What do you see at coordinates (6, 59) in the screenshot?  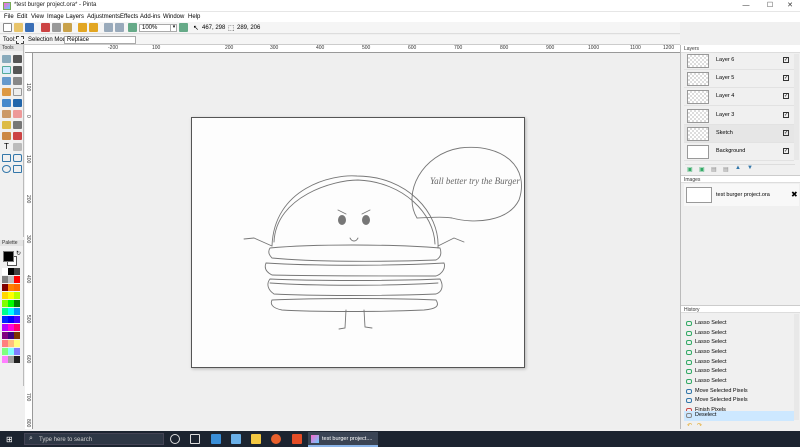 I see `rectangle-select-icon` at bounding box center [6, 59].